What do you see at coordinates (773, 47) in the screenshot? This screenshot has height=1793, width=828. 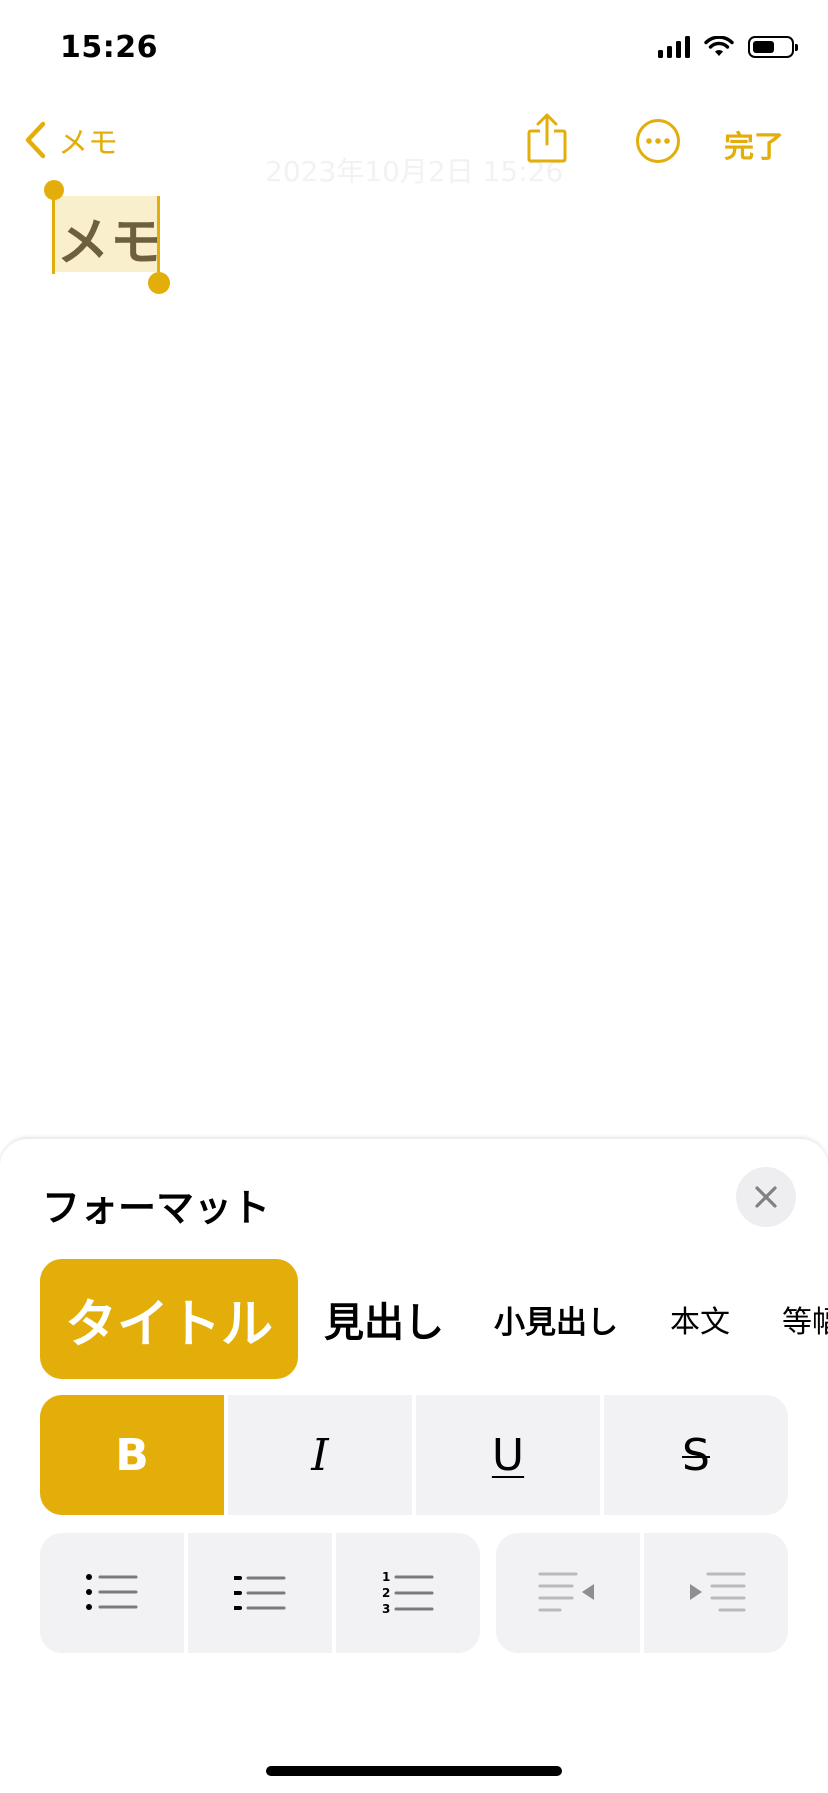 I see `battery-icon` at bounding box center [773, 47].